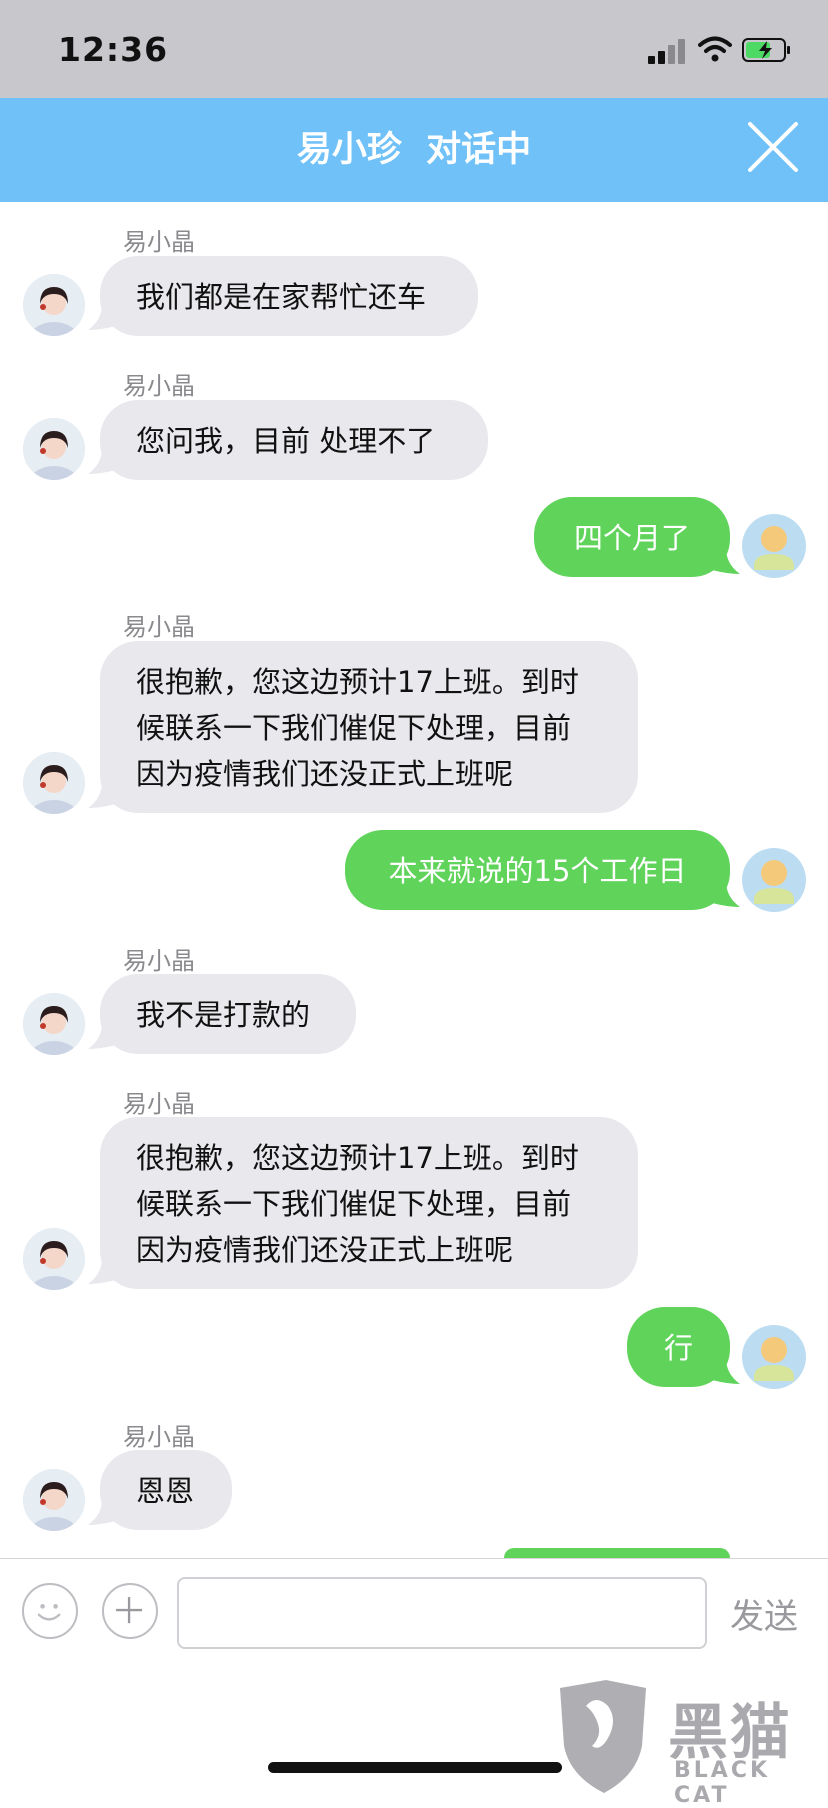 The height and width of the screenshot is (1808, 828). What do you see at coordinates (286, 441) in the screenshot?
I see `message-line: 您问我，目前 处理不了` at bounding box center [286, 441].